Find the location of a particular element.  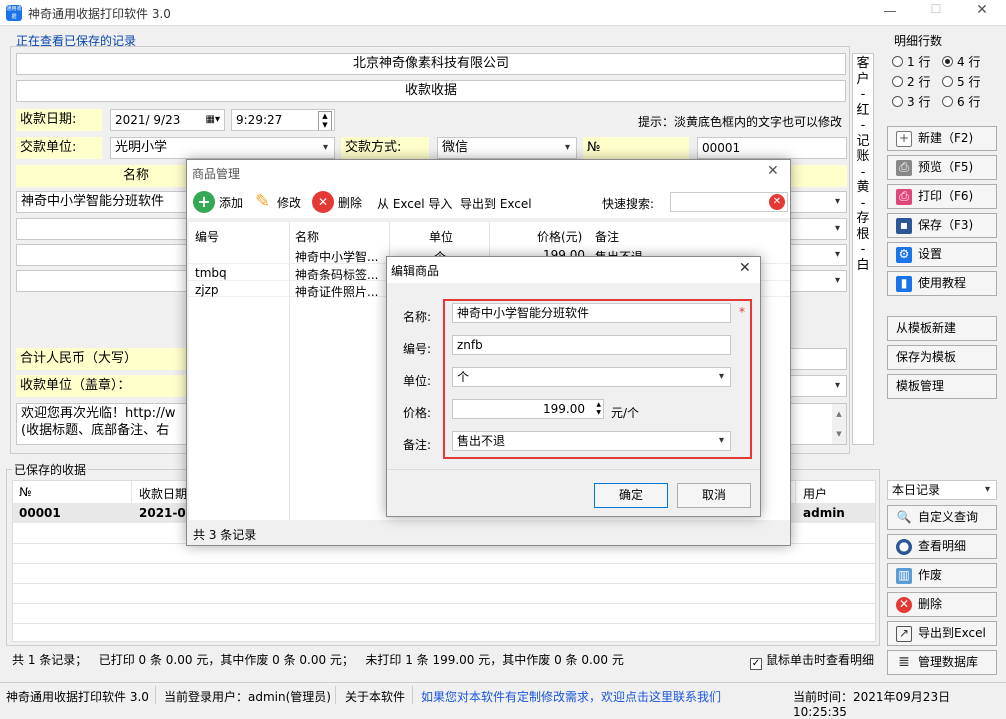

edit-note-select: 售出不退 is located at coordinates (591, 441).